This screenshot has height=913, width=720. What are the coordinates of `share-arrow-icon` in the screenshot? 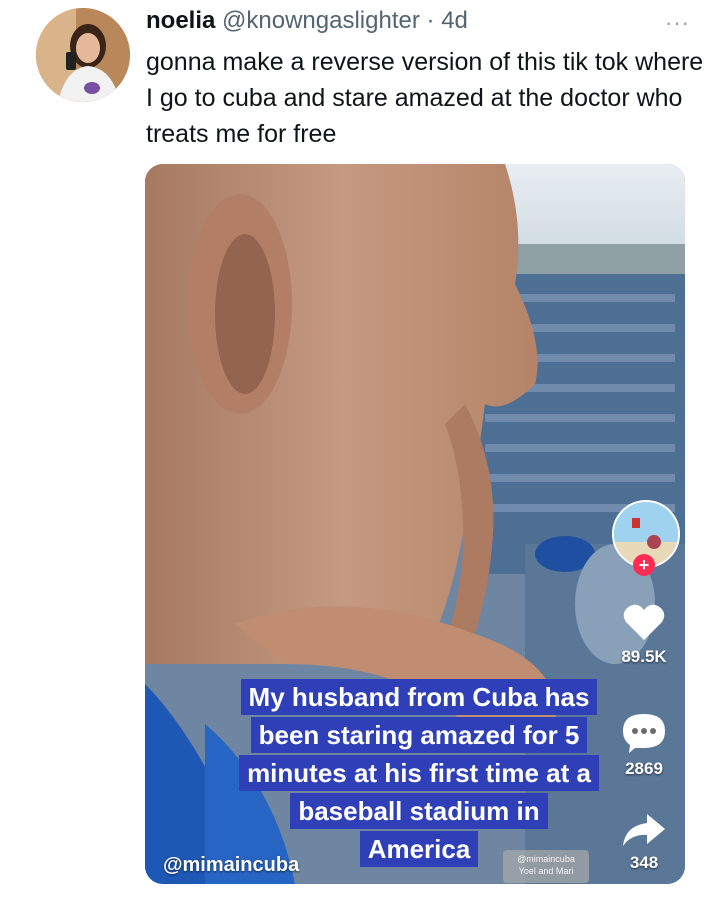 It's located at (644, 830).